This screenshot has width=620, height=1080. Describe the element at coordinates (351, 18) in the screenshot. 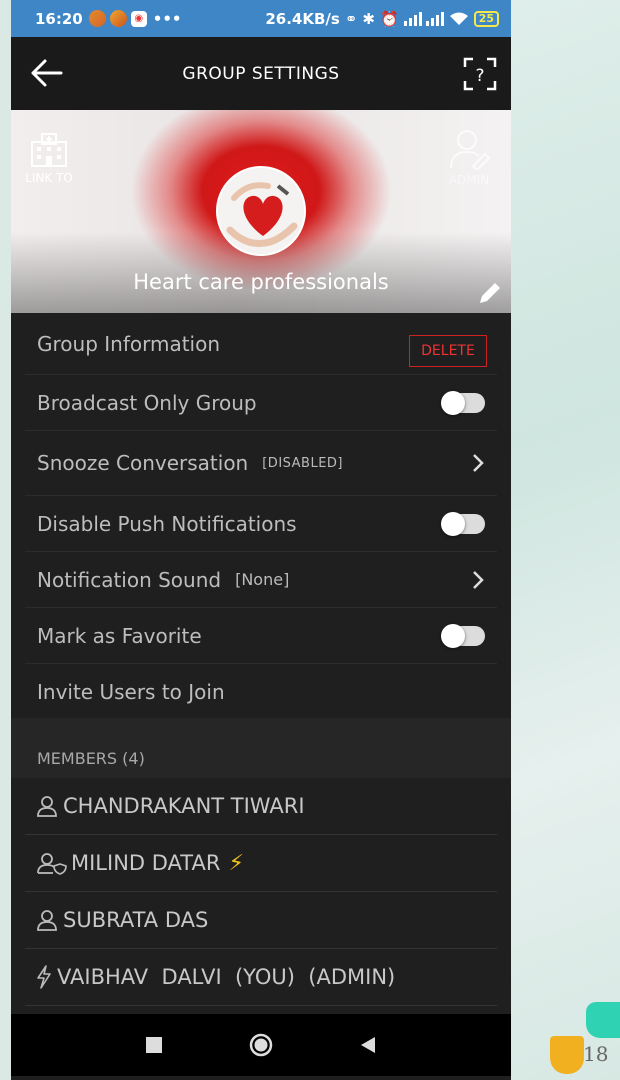

I see `headphones-icon: ⚭` at that location.